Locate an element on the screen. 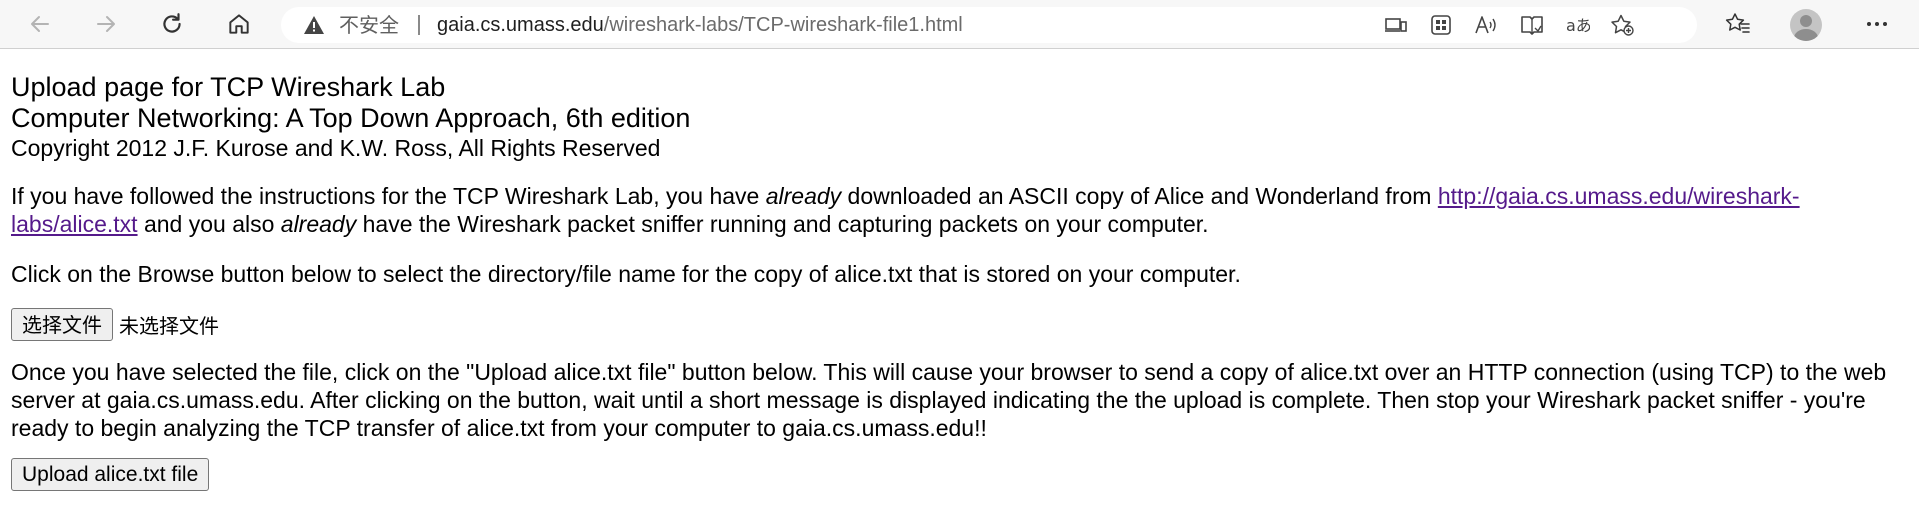 The width and height of the screenshot is (1919, 526). warning-icon is located at coordinates (314, 27).